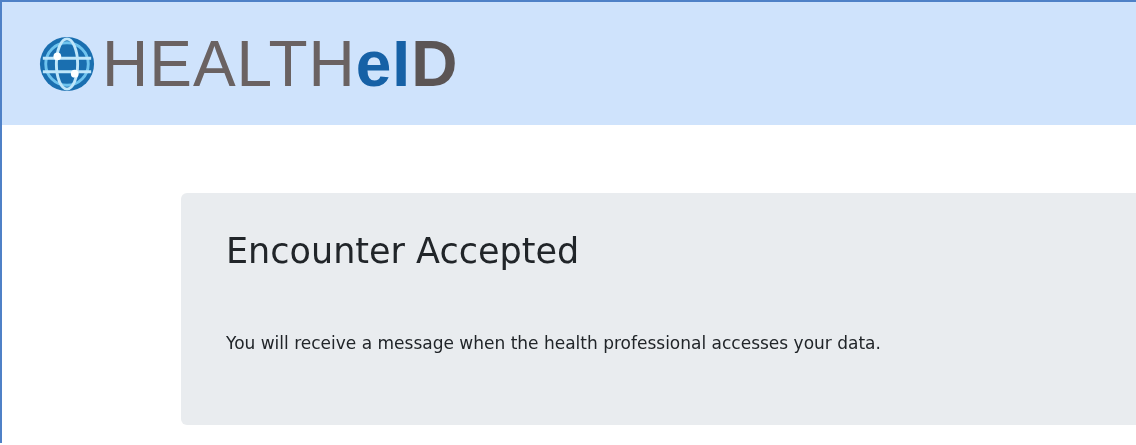 The width and height of the screenshot is (1136, 445). What do you see at coordinates (403, 251) in the screenshot?
I see `card-title: Encounter Accepted` at bounding box center [403, 251].